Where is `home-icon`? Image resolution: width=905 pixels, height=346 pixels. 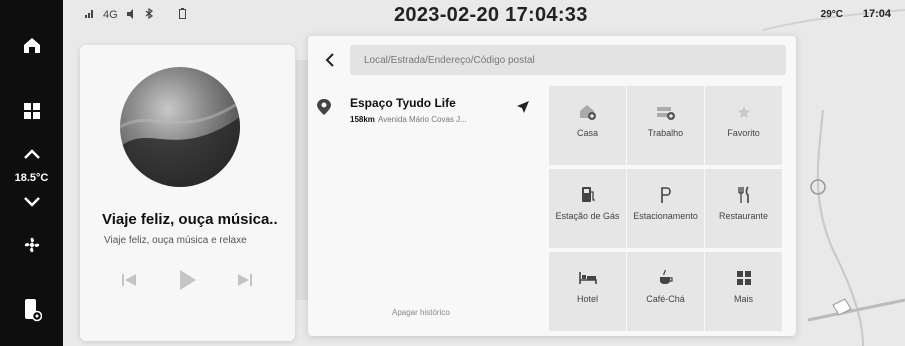
home-icon is located at coordinates (31, 45).